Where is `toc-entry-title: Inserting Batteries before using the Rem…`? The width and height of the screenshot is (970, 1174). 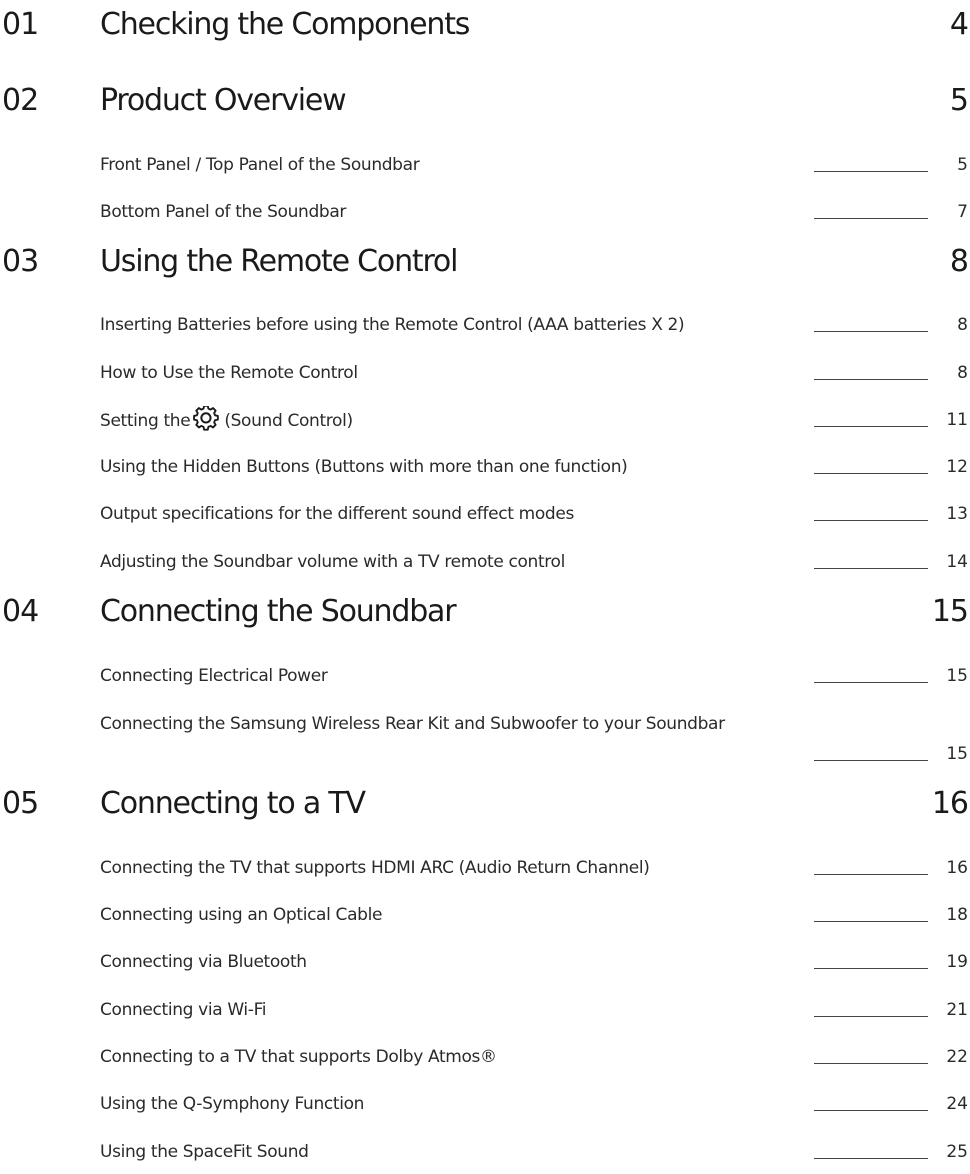 toc-entry-title: Inserting Batteries before using the Rem… is located at coordinates (392, 325).